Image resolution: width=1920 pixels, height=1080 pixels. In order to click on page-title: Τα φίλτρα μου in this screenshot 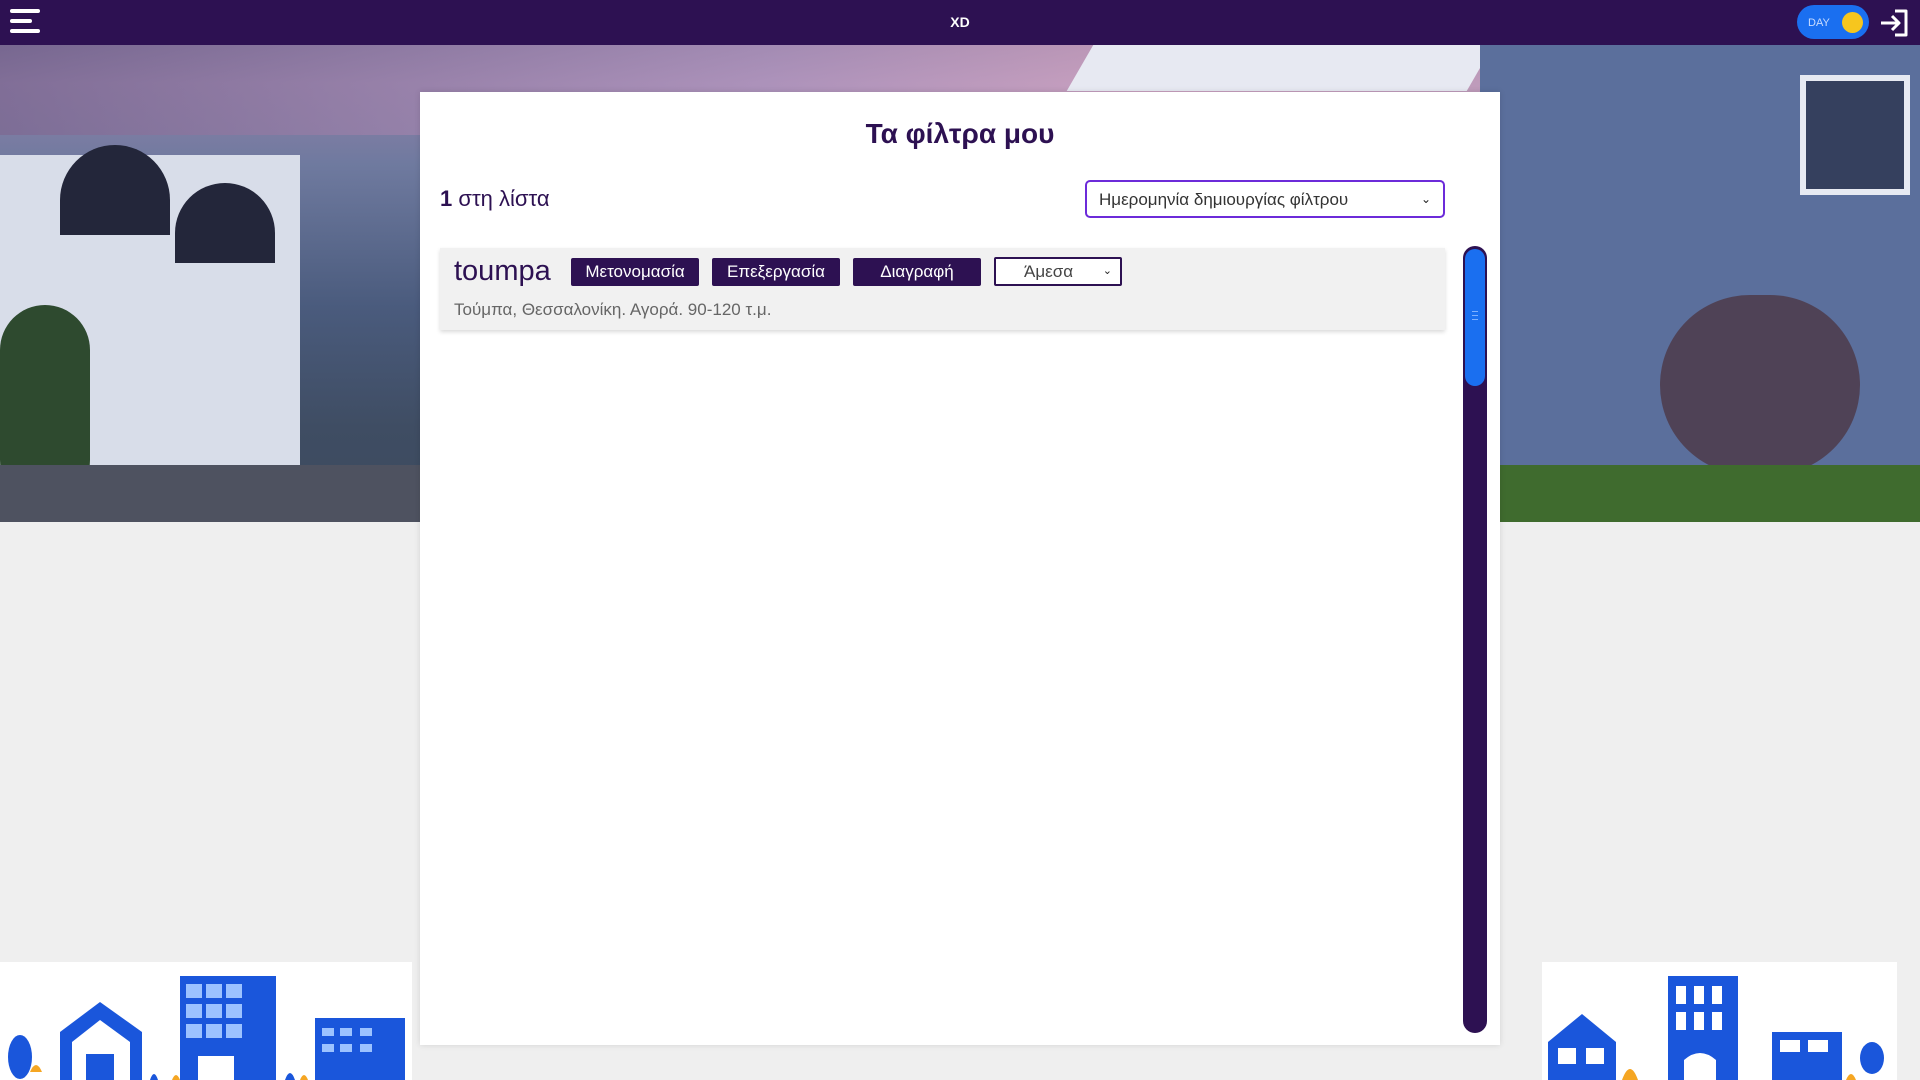, I will do `click(960, 133)`.